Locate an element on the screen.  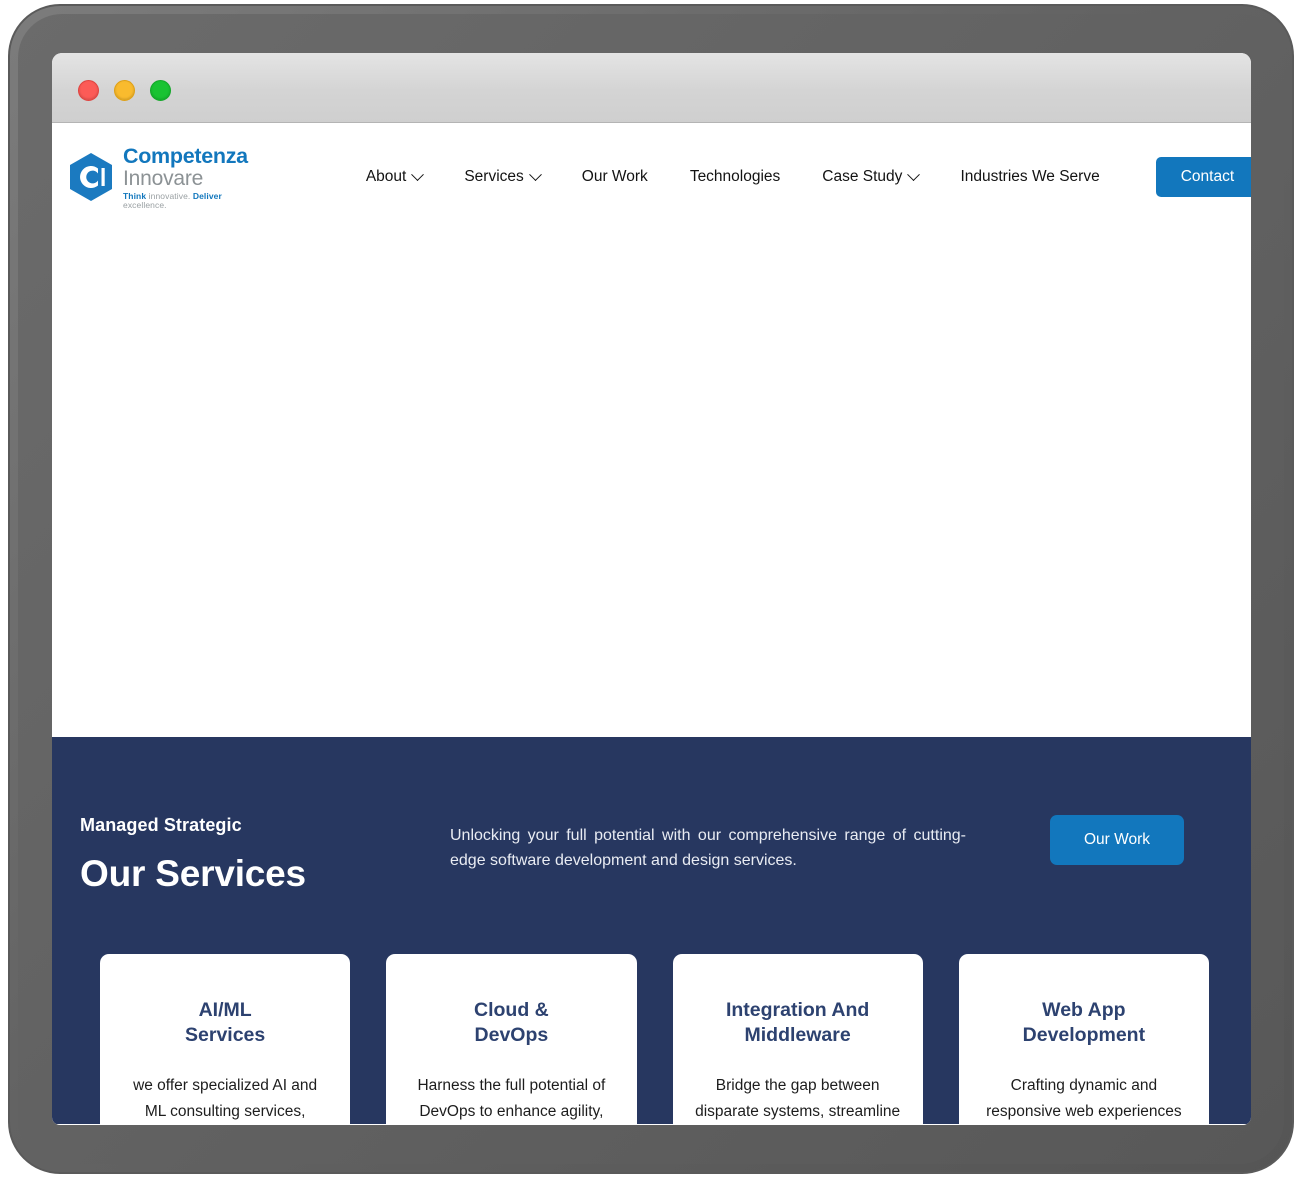
nav-item-label: Case Study is located at coordinates (862, 176).